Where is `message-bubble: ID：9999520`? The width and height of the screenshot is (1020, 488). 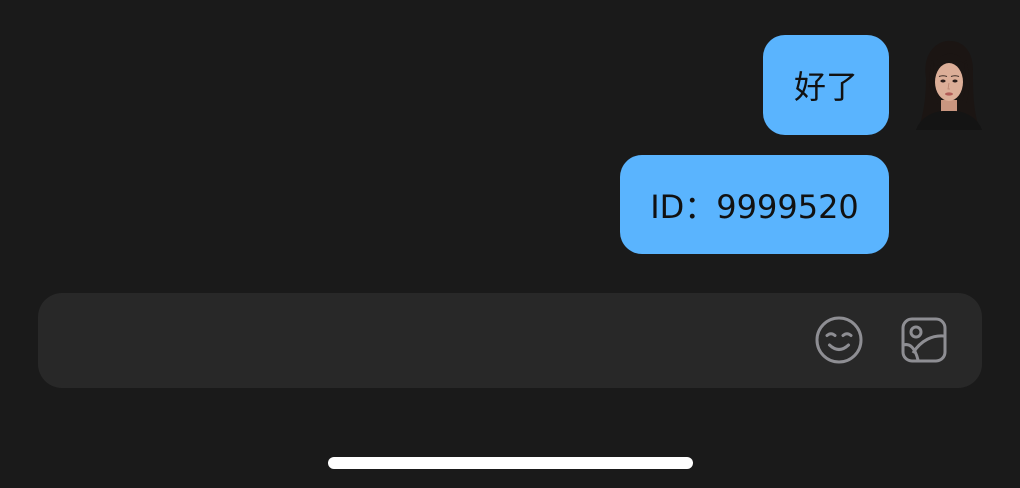
message-bubble: ID：9999520 is located at coordinates (754, 204).